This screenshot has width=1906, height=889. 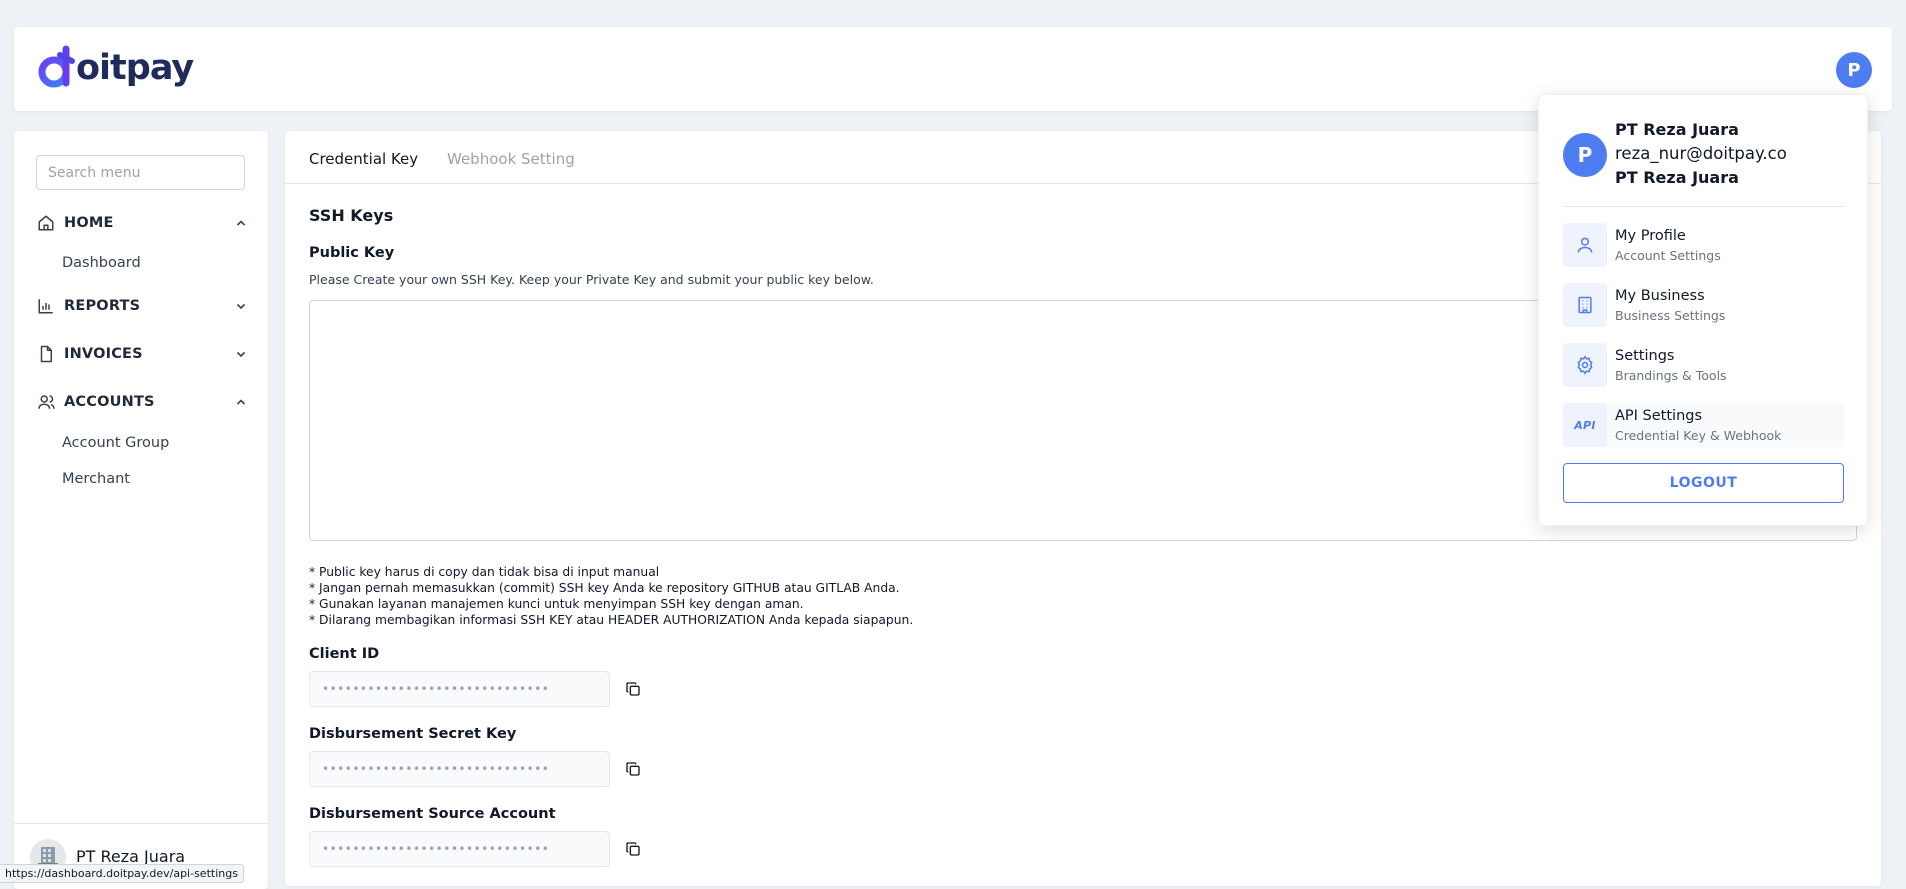 What do you see at coordinates (115, 443) in the screenshot?
I see `sidebar-item-account-group: Account Group` at bounding box center [115, 443].